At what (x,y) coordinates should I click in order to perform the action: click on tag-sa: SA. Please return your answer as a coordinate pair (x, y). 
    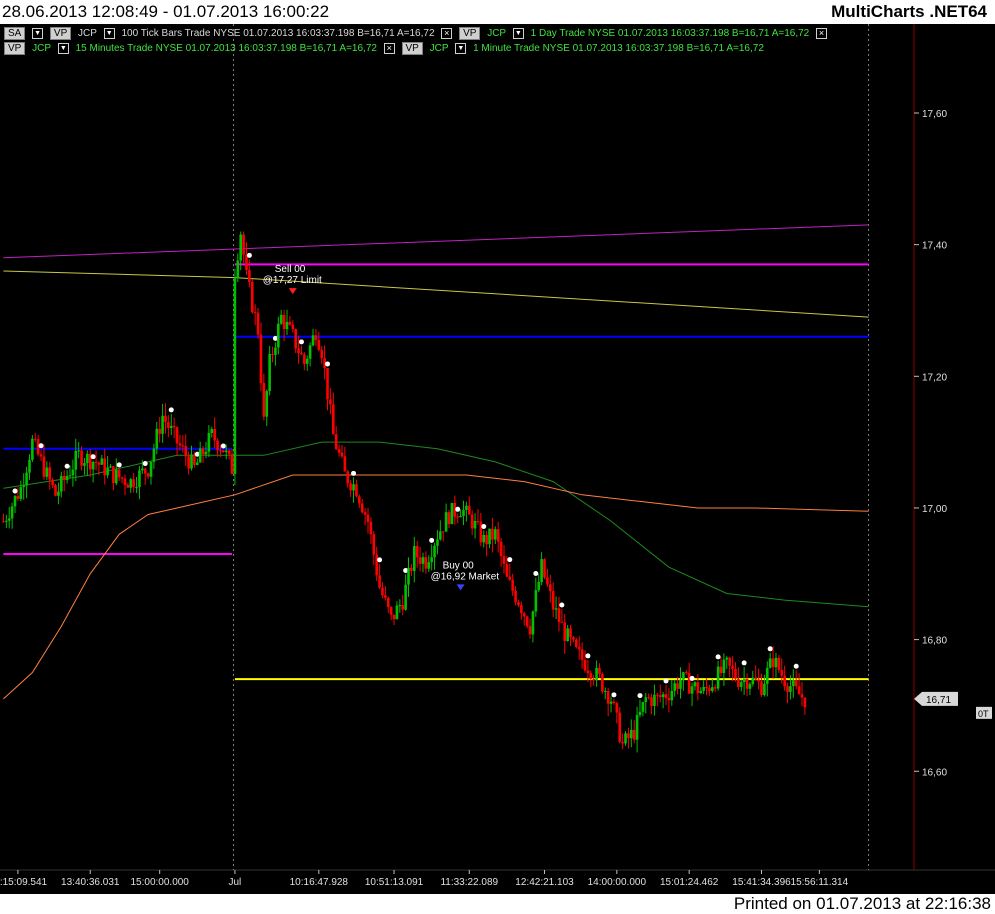
    Looking at the image, I should click on (15, 33).